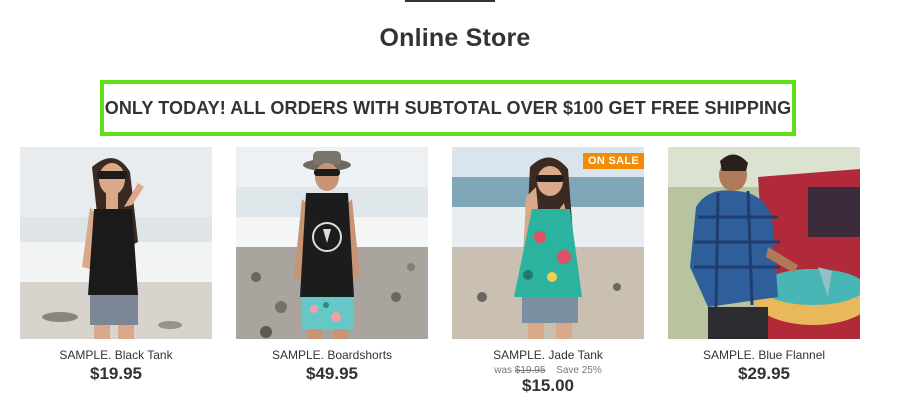 This screenshot has height=408, width=910. I want to click on product-name: SAMPLE. Black Tank, so click(116, 355).